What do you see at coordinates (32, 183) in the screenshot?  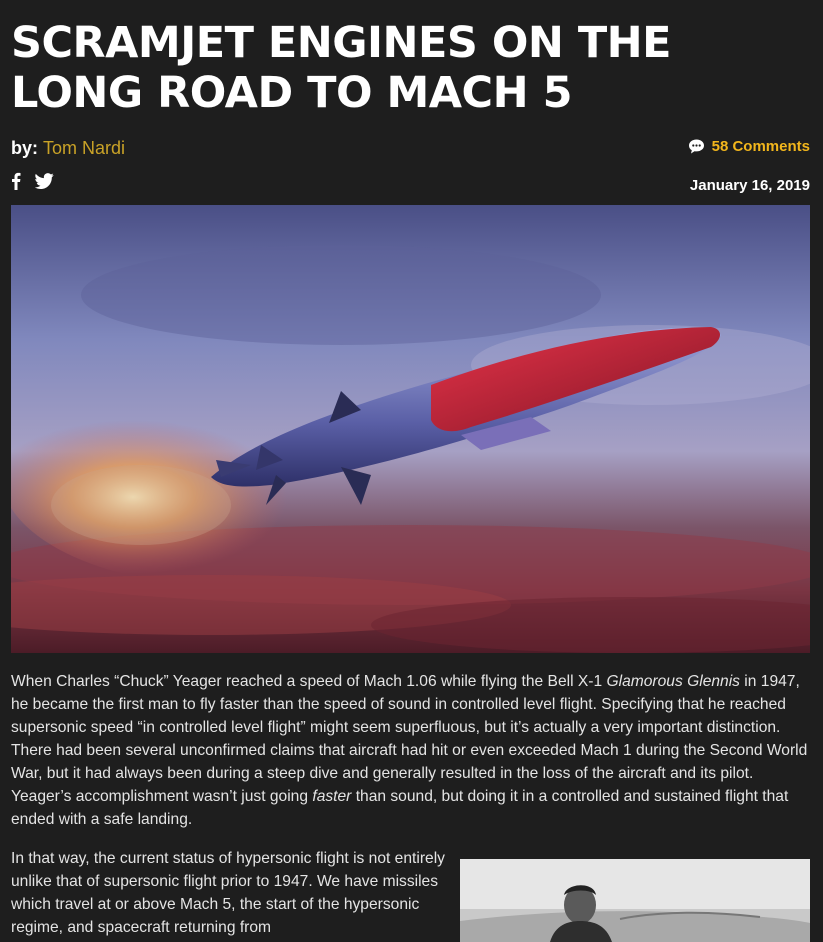 I see `social-share` at bounding box center [32, 183].